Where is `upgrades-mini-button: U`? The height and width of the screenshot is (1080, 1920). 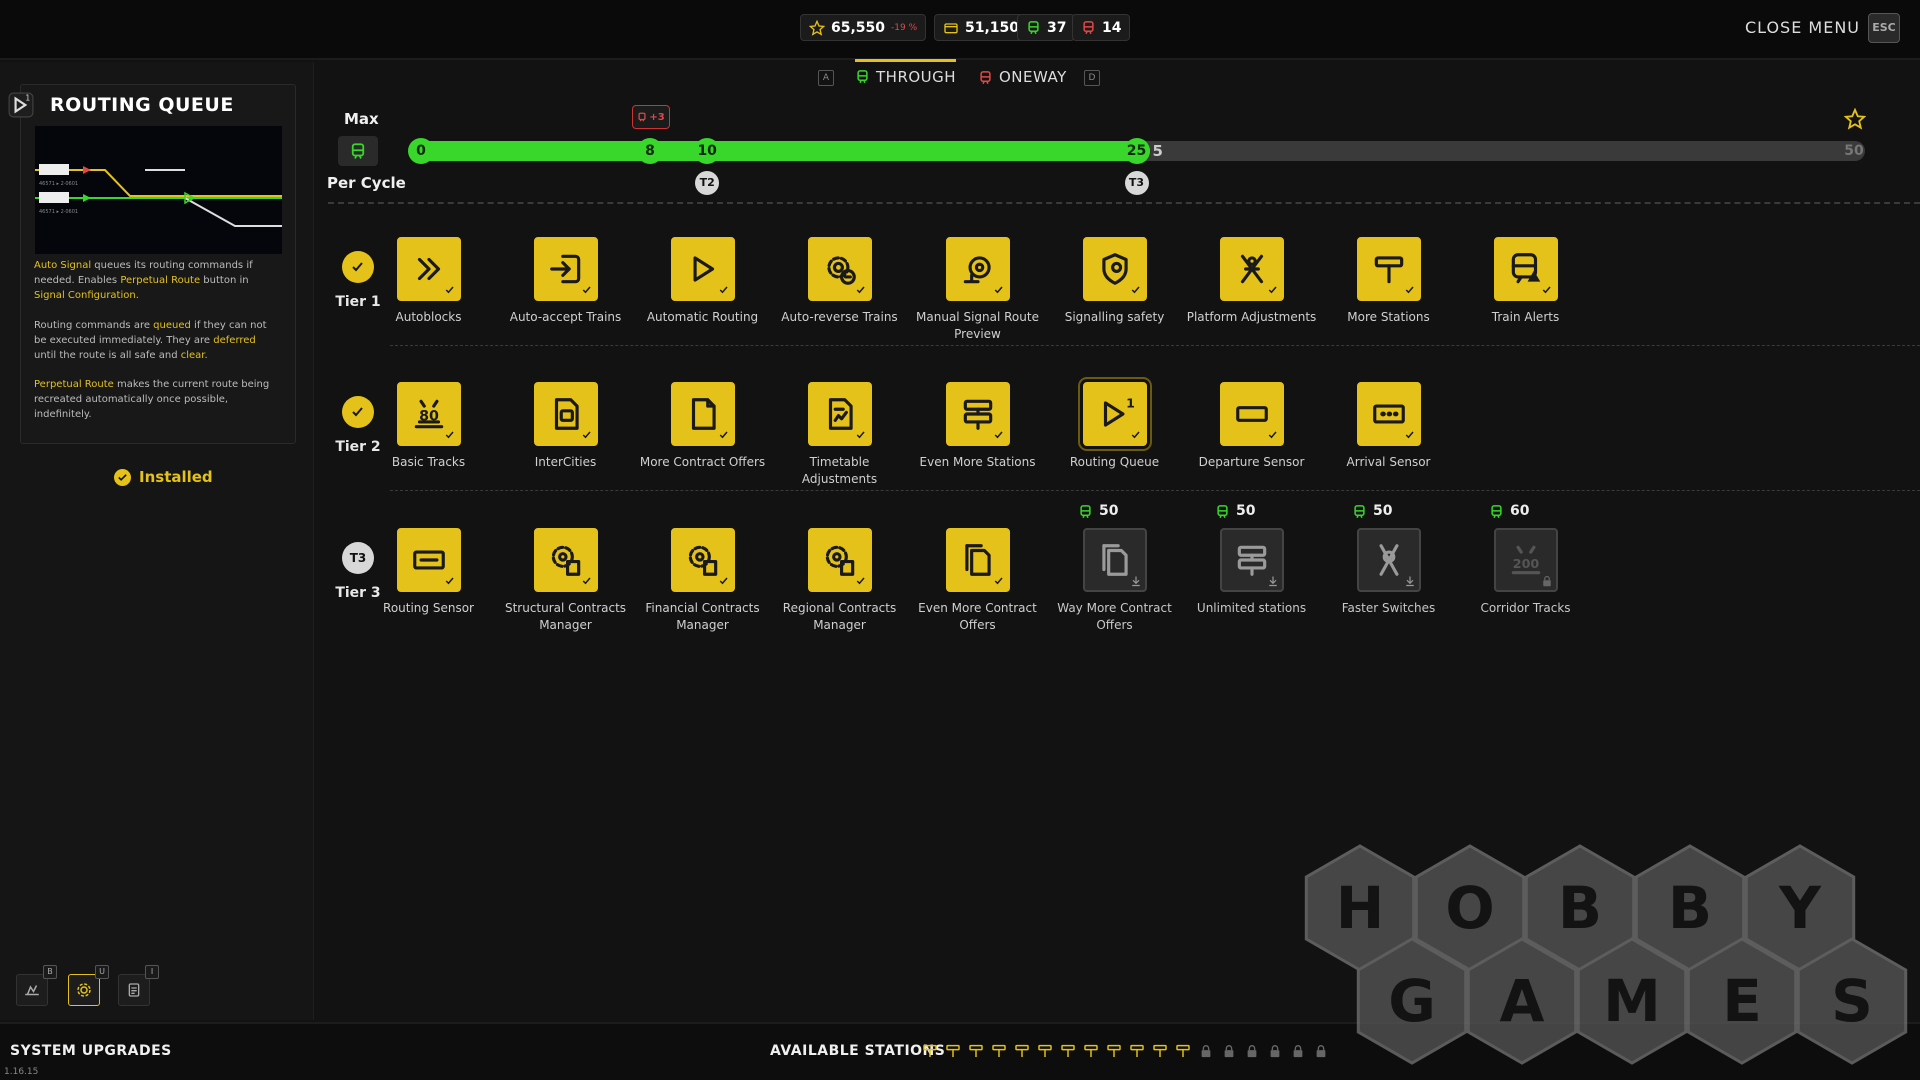 upgrades-mini-button: U is located at coordinates (88, 985).